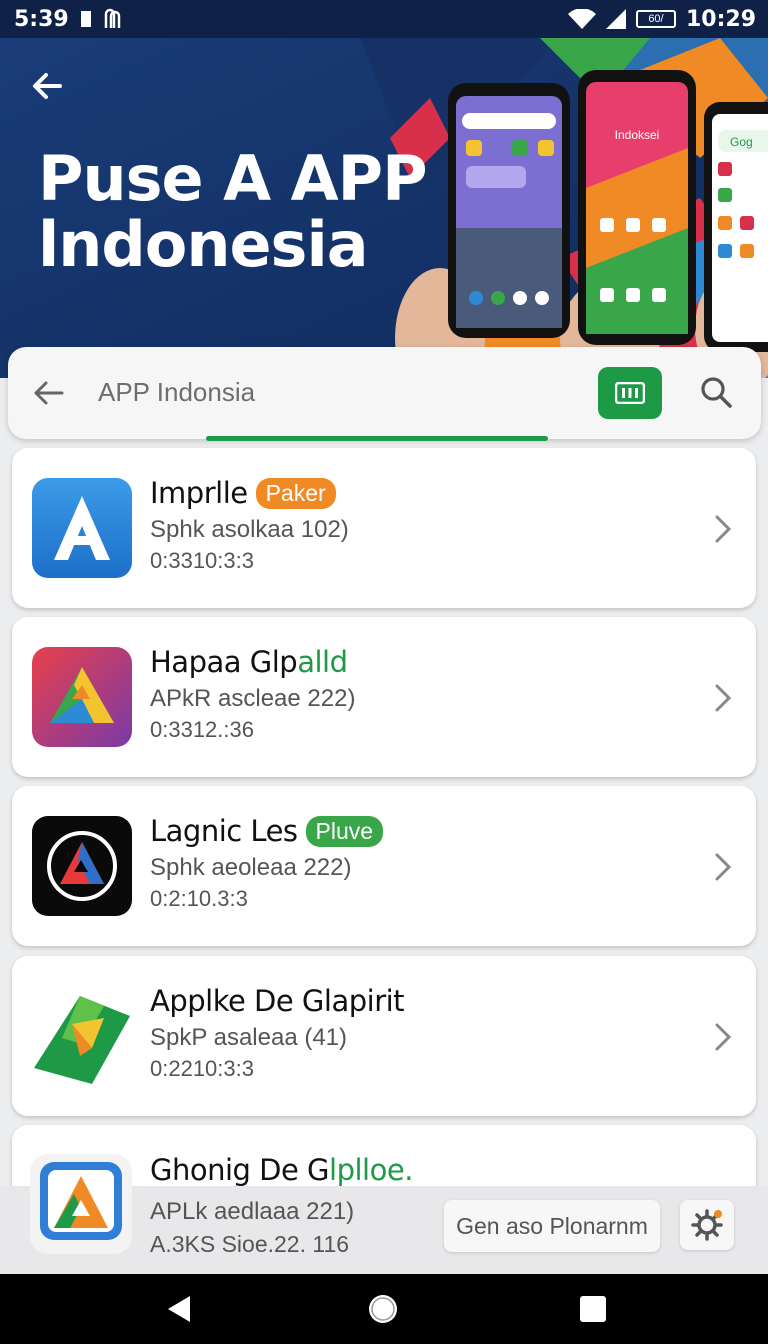 The width and height of the screenshot is (768, 1344). Describe the element at coordinates (82, 866) in the screenshot. I see `circle-a-icon` at that location.